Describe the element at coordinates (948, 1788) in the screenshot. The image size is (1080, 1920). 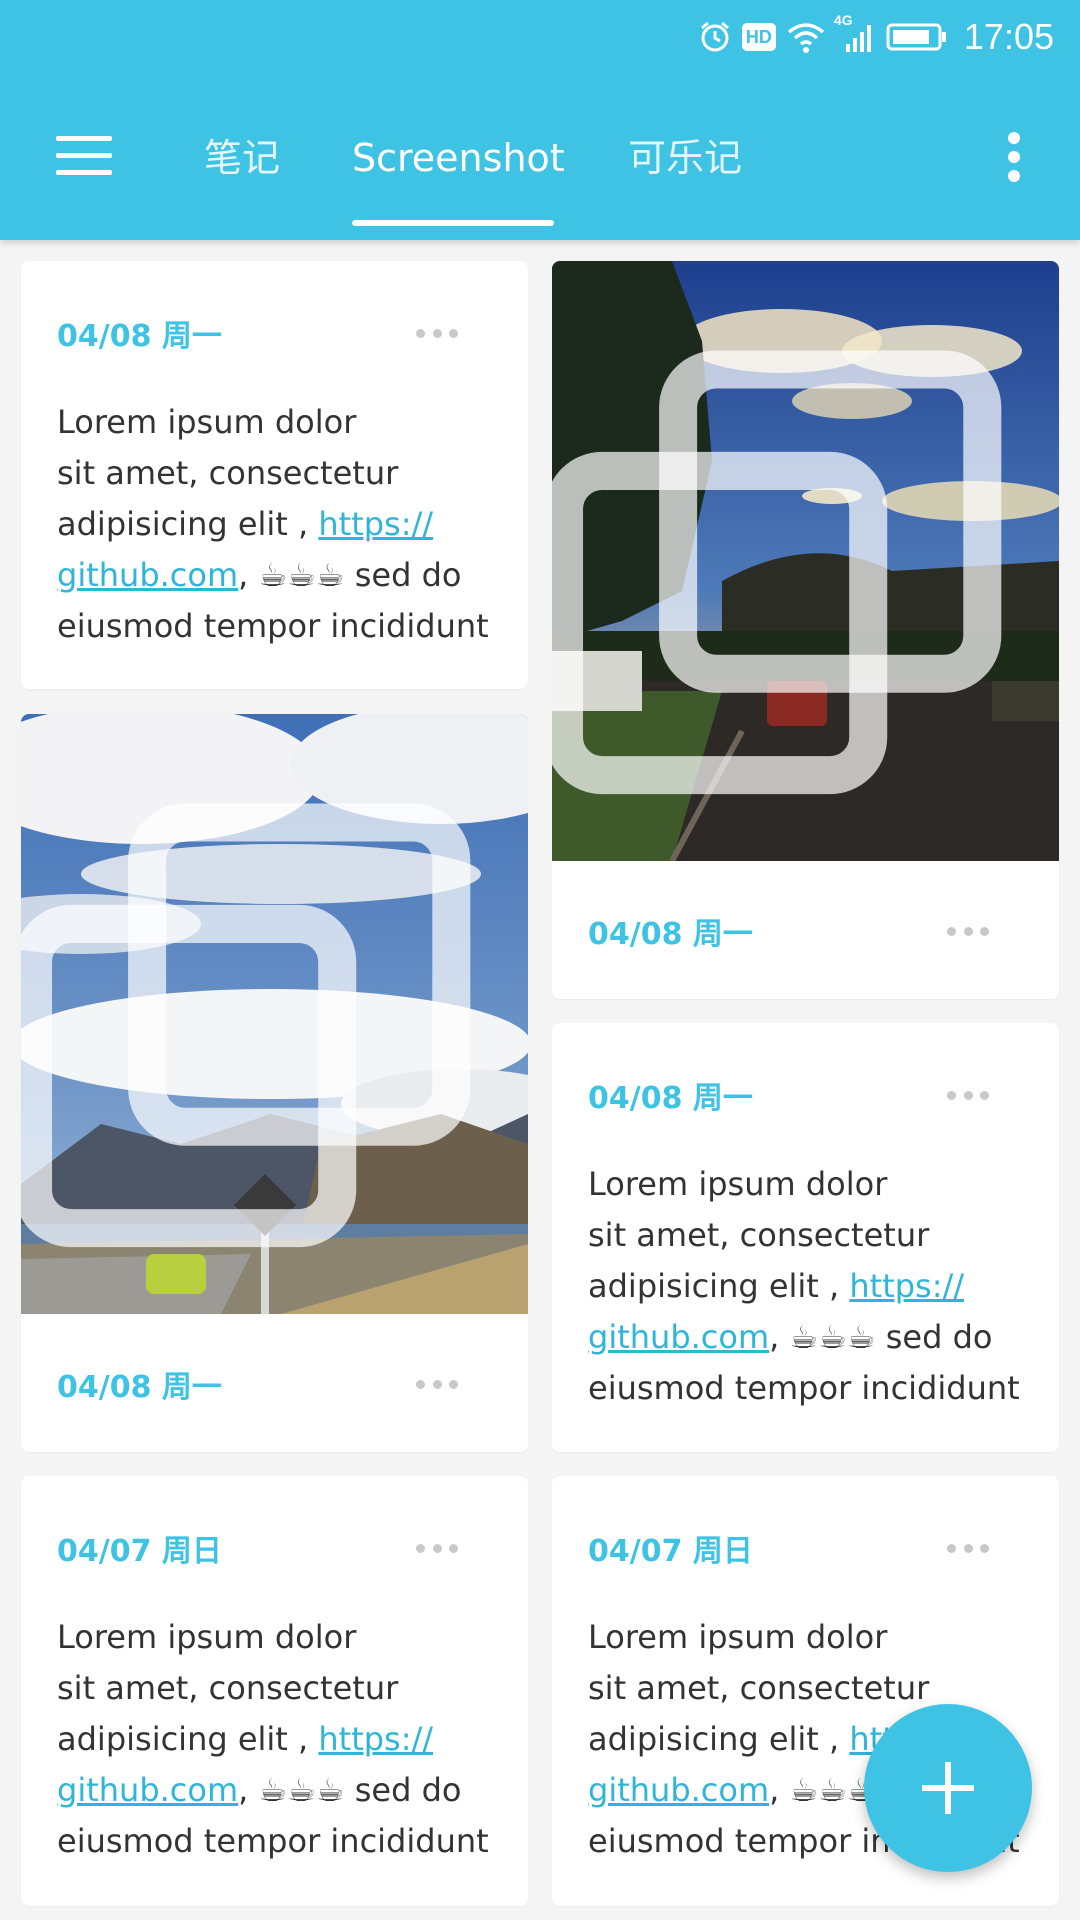
I see `add-note-button` at that location.